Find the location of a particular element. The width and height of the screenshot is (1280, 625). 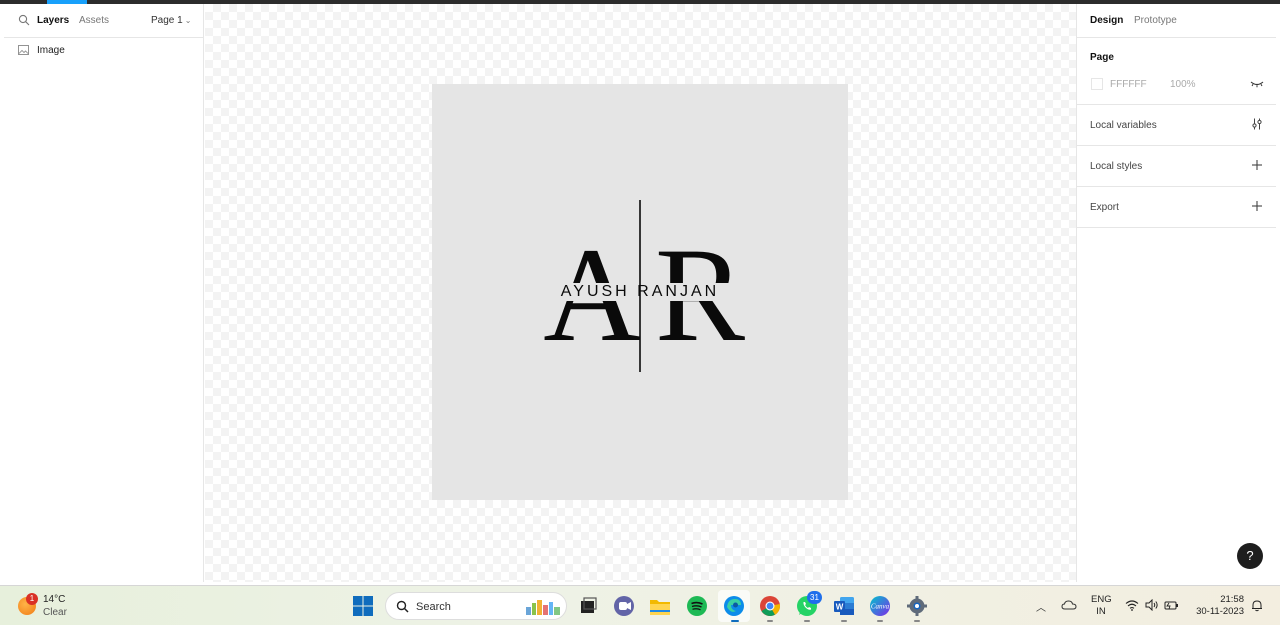

layers-panel-tabs: Layers Assets Page 1 ⌄ is located at coordinates (103, 21).